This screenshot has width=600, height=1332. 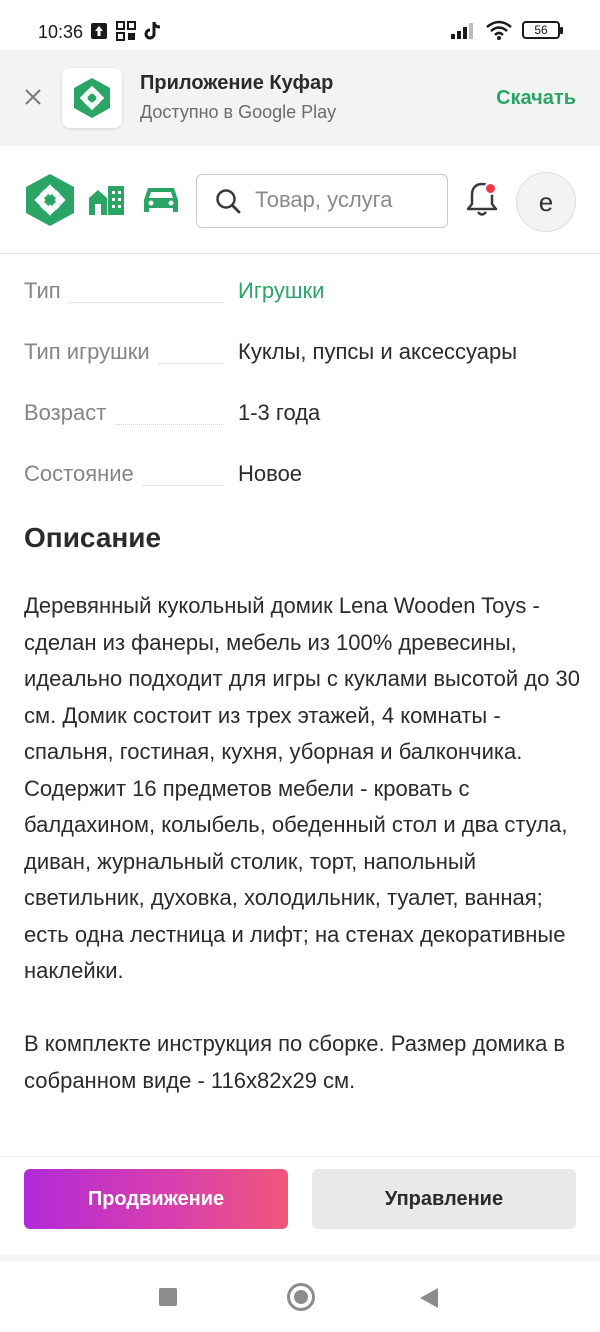 I want to click on tiktok-icon, so click(x=152, y=31).